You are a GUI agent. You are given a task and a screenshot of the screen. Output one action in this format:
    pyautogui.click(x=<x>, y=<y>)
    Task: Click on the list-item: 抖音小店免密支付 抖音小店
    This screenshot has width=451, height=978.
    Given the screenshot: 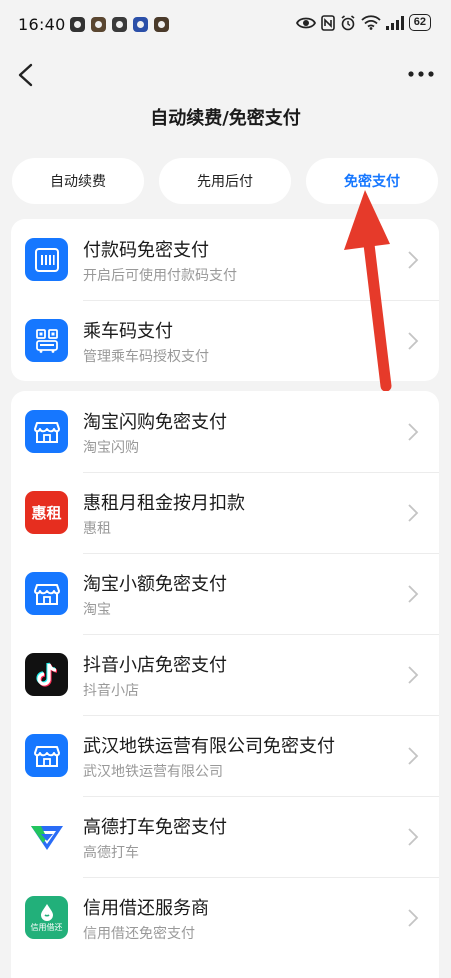 What is the action you would take?
    pyautogui.click(x=225, y=674)
    